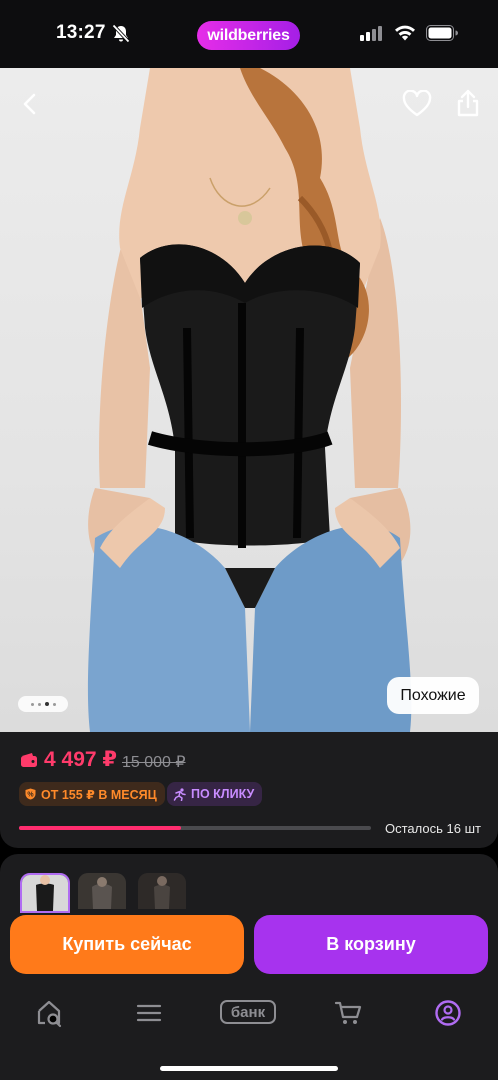 This screenshot has width=498, height=1080. What do you see at coordinates (405, 33) in the screenshot?
I see `wifi-icon` at bounding box center [405, 33].